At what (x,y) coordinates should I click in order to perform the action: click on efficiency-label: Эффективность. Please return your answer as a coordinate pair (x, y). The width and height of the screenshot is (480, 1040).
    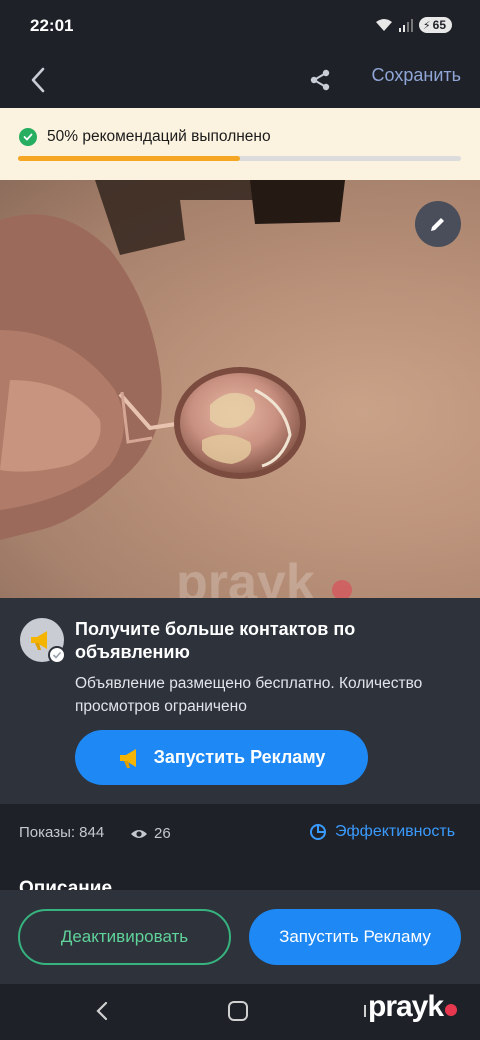
    Looking at the image, I should click on (395, 831).